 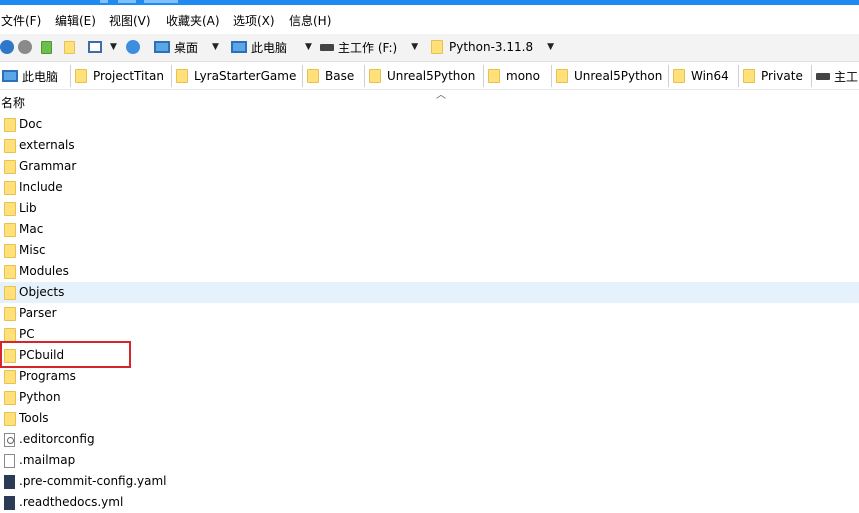 I want to click on toolbar-drive: 主工作 (F:) ▼, so click(x=369, y=47).